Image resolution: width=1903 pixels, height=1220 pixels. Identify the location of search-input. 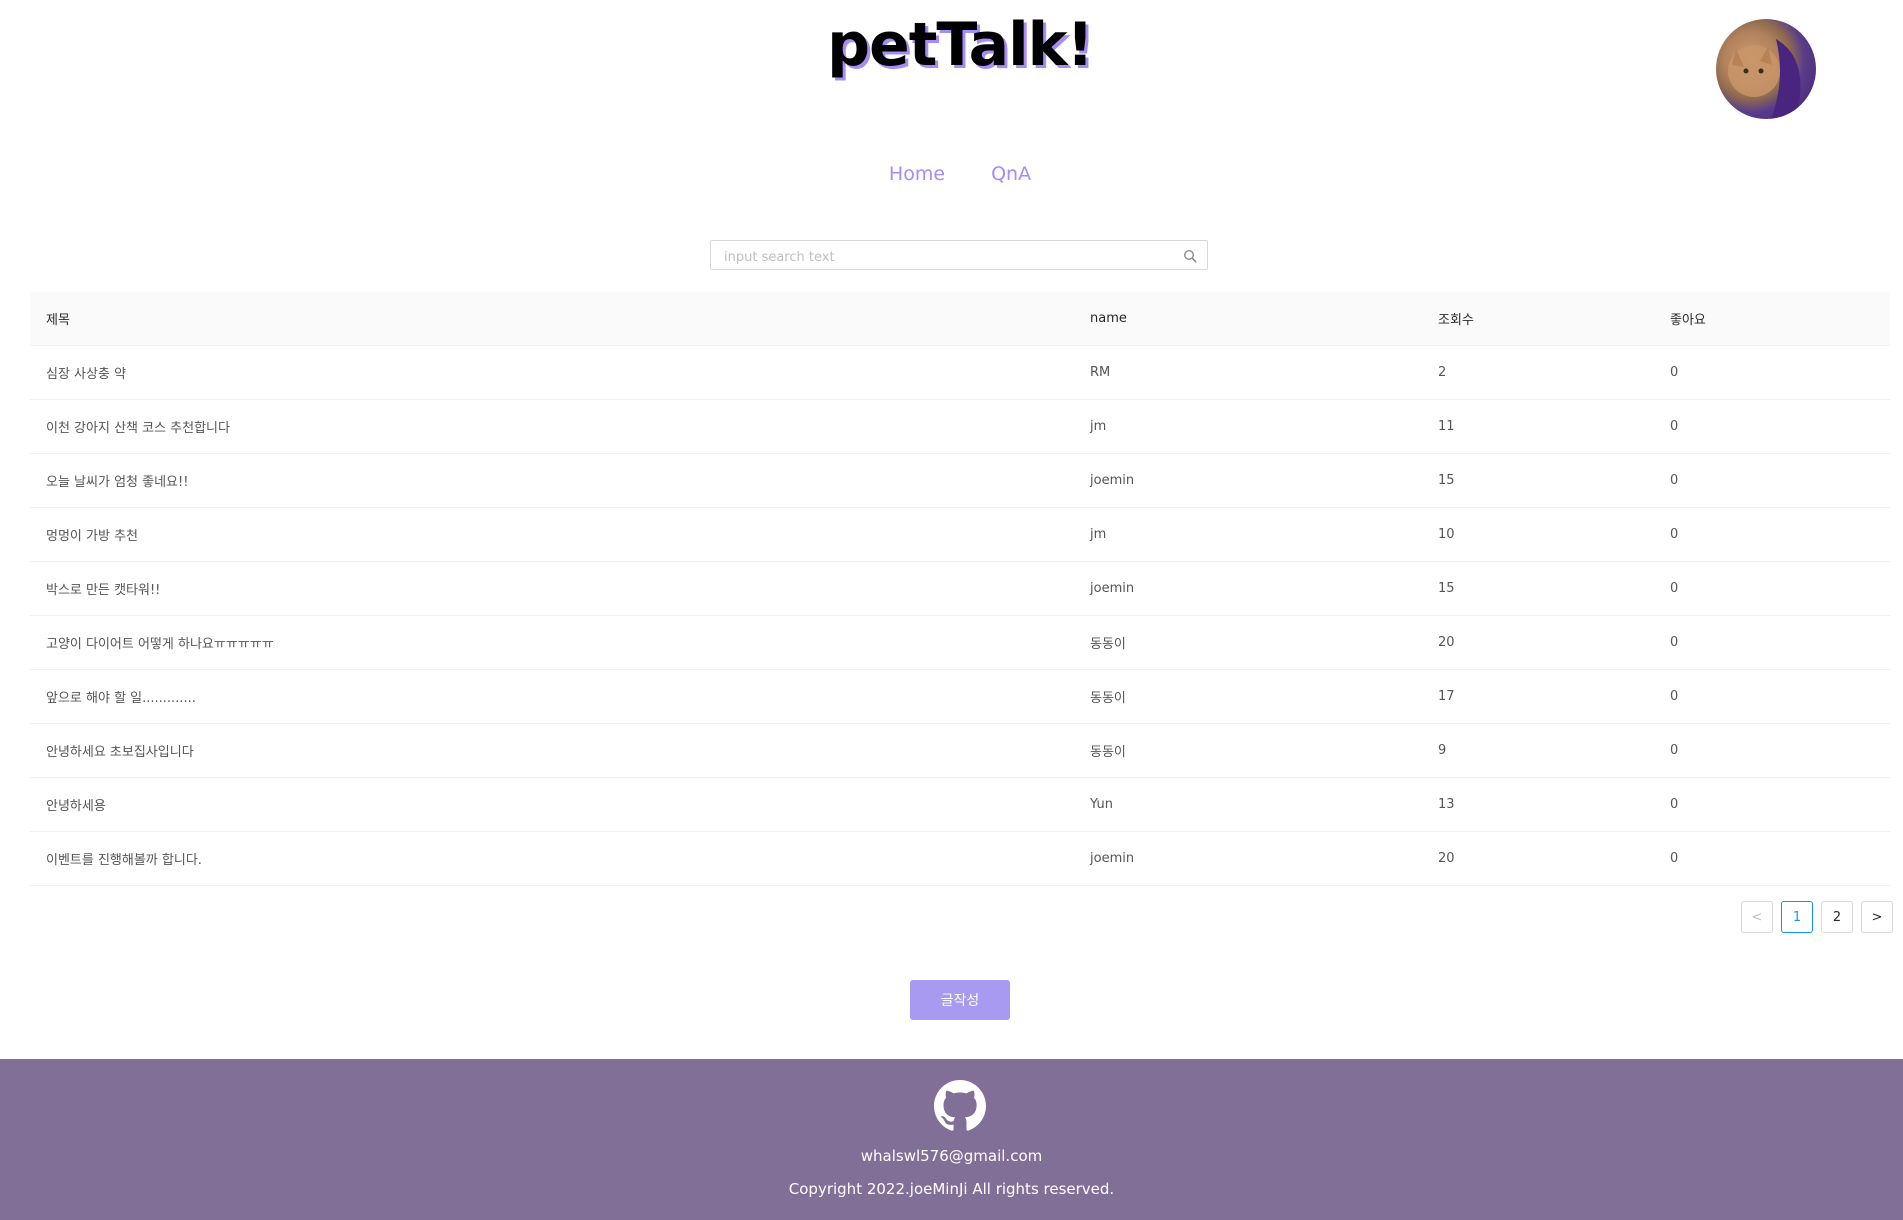
(944, 257).